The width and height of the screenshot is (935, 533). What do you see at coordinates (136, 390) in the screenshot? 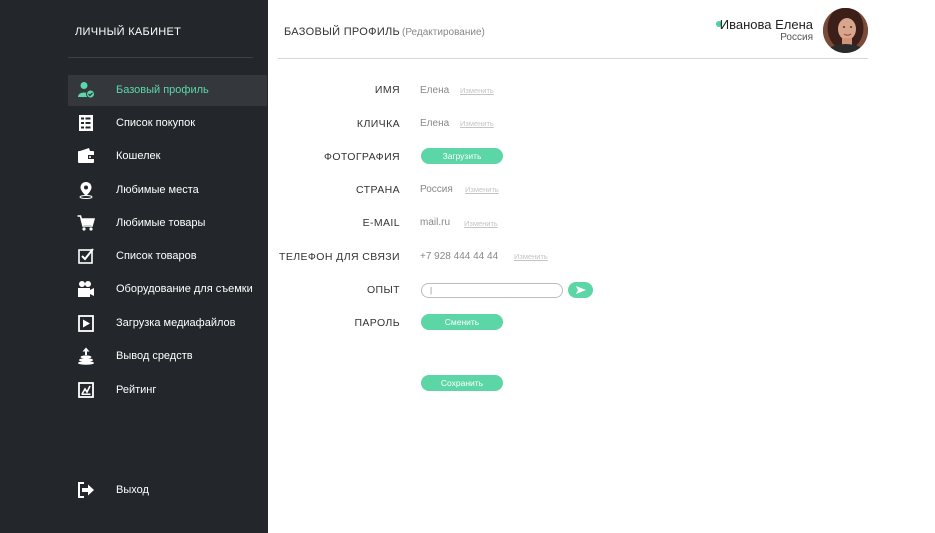
I see `sidebar-item-label: Рейтинг` at bounding box center [136, 390].